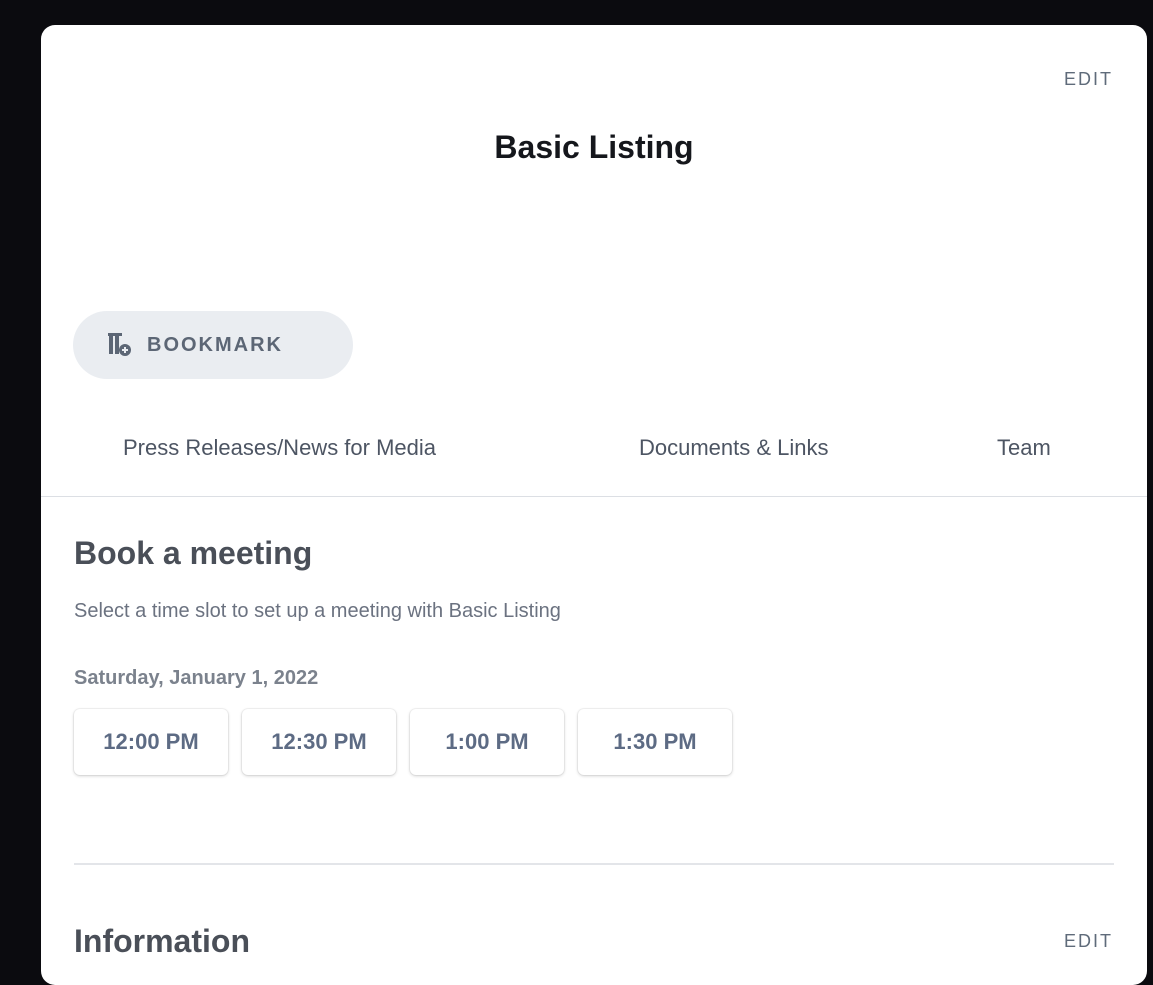 The image size is (1153, 985). Describe the element at coordinates (403, 742) in the screenshot. I see `time-slot-list: 12:00 PM 12:30 PM 1:00 PM 1:30 PM` at that location.